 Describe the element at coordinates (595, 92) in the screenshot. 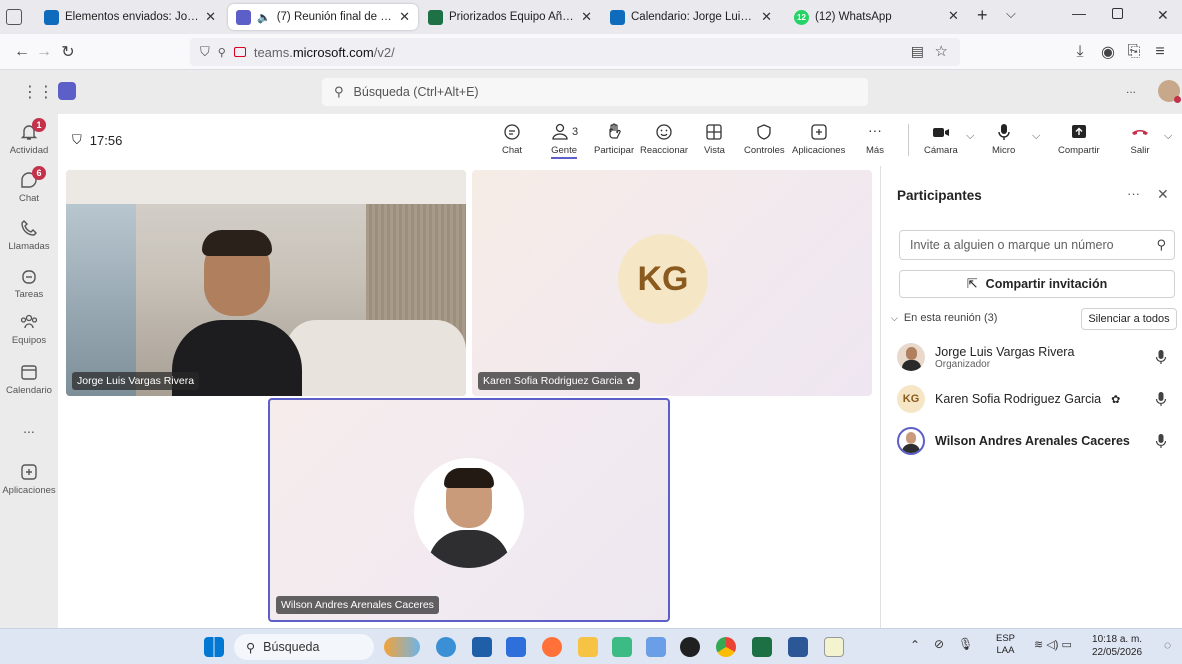

I see `teams-search-input: ⚲ Búsqueda (Ctrl+Alt+E)` at that location.